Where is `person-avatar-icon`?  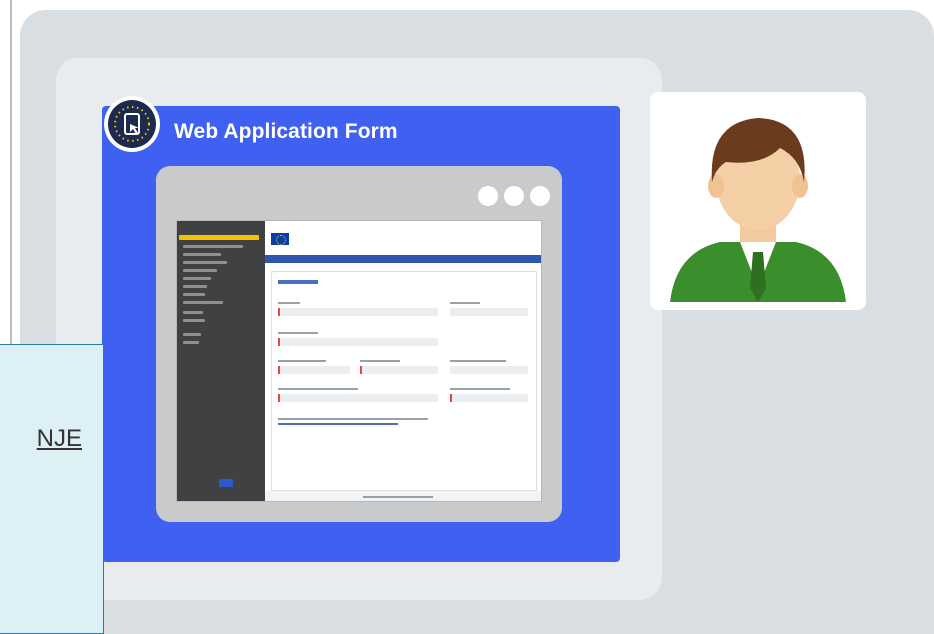
person-avatar-icon is located at coordinates (758, 210).